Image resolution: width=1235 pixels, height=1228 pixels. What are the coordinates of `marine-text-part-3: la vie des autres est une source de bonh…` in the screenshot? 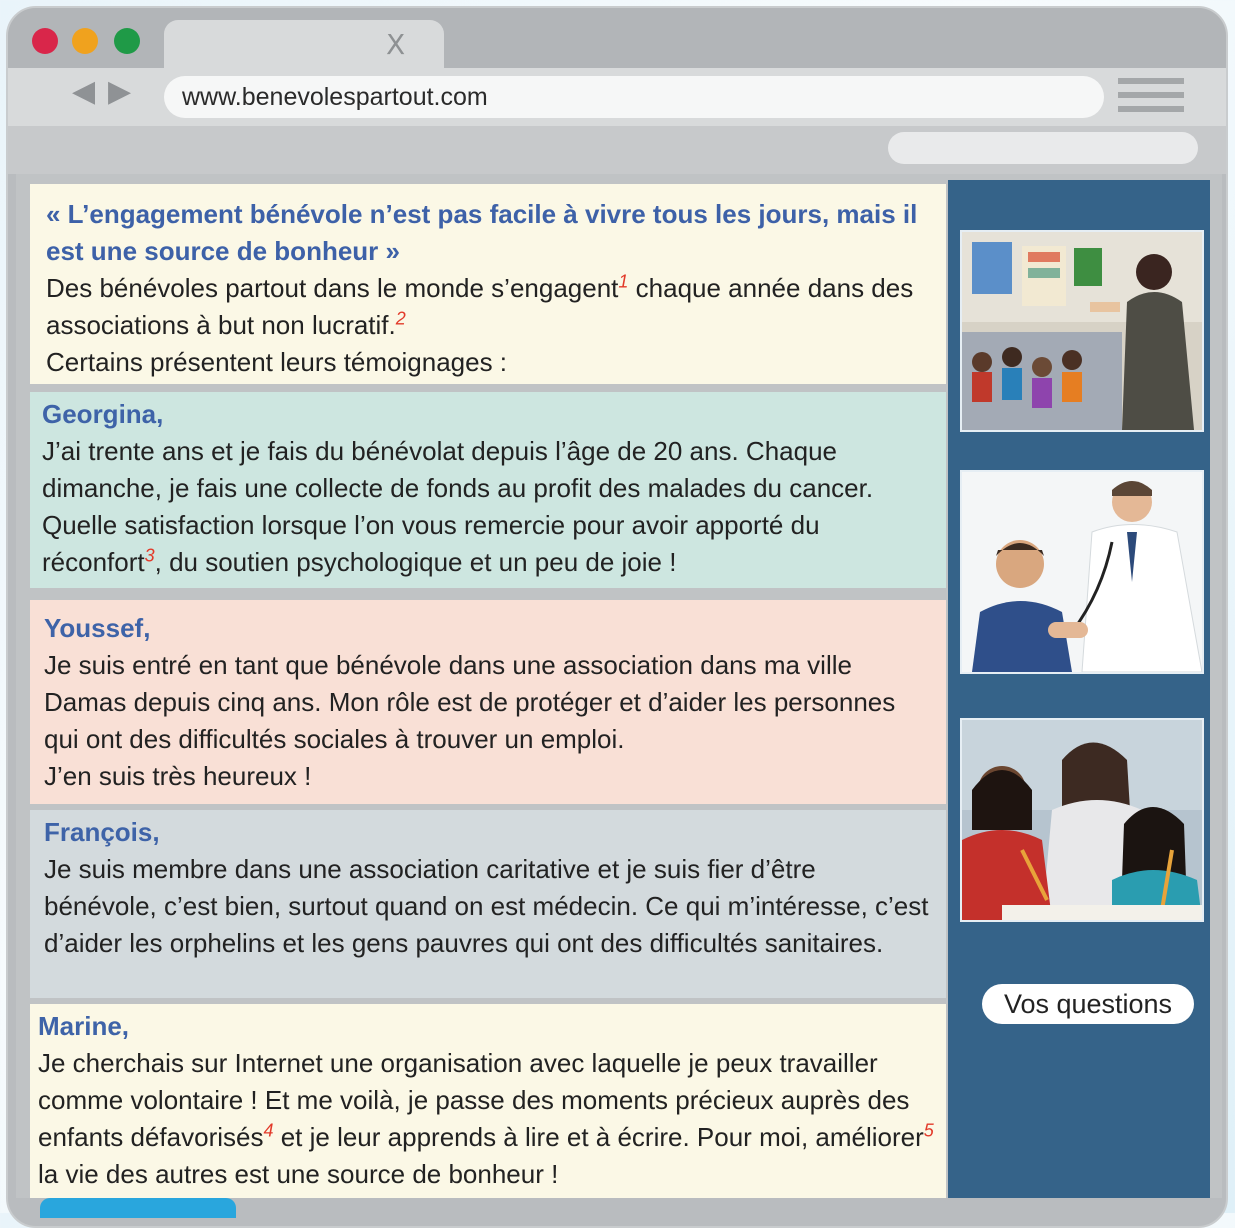 It's located at (298, 1174).